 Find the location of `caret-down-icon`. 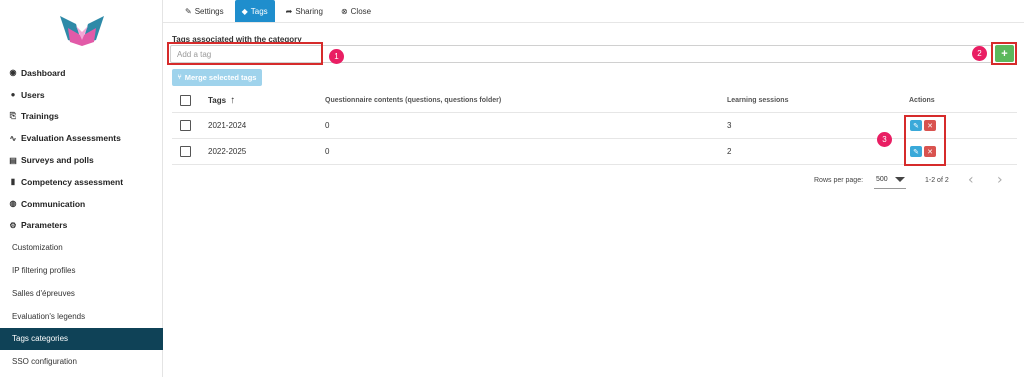

caret-down-icon is located at coordinates (899, 179).